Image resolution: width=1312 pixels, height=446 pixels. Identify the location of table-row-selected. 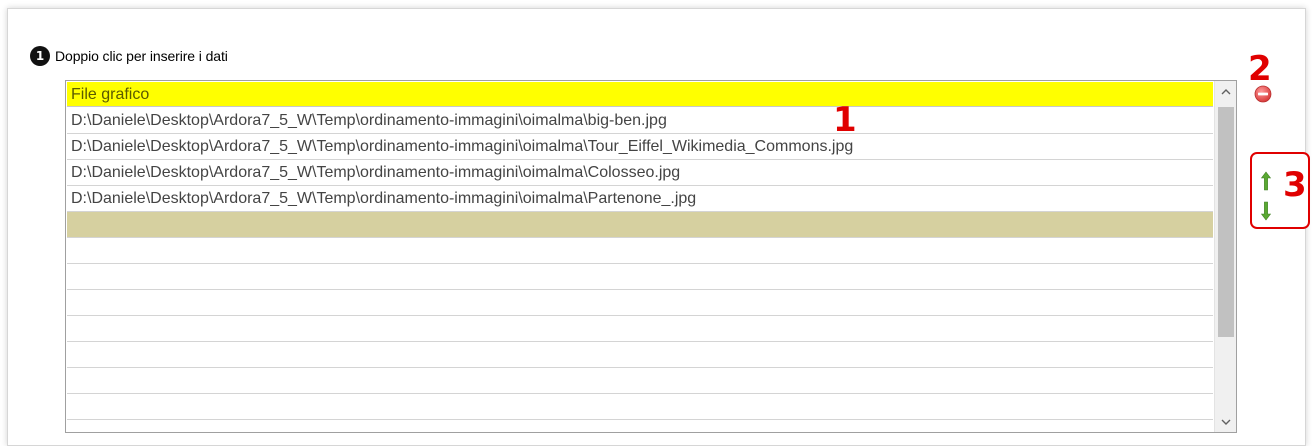
(640, 225).